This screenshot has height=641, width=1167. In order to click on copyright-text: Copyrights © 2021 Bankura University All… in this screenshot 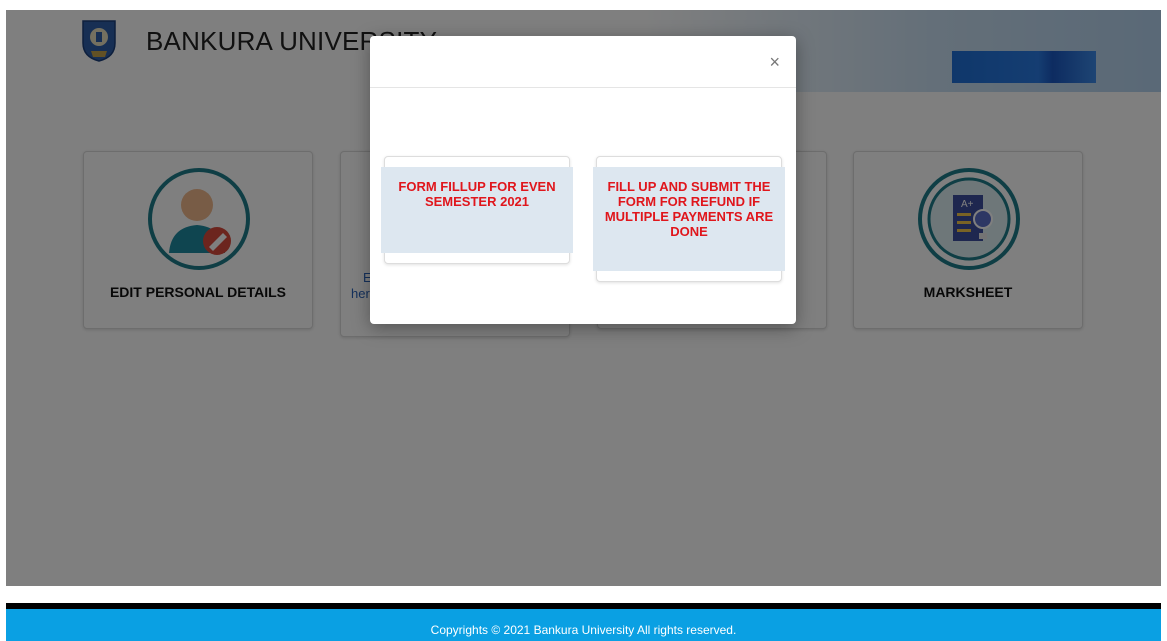, I will do `click(583, 630)`.